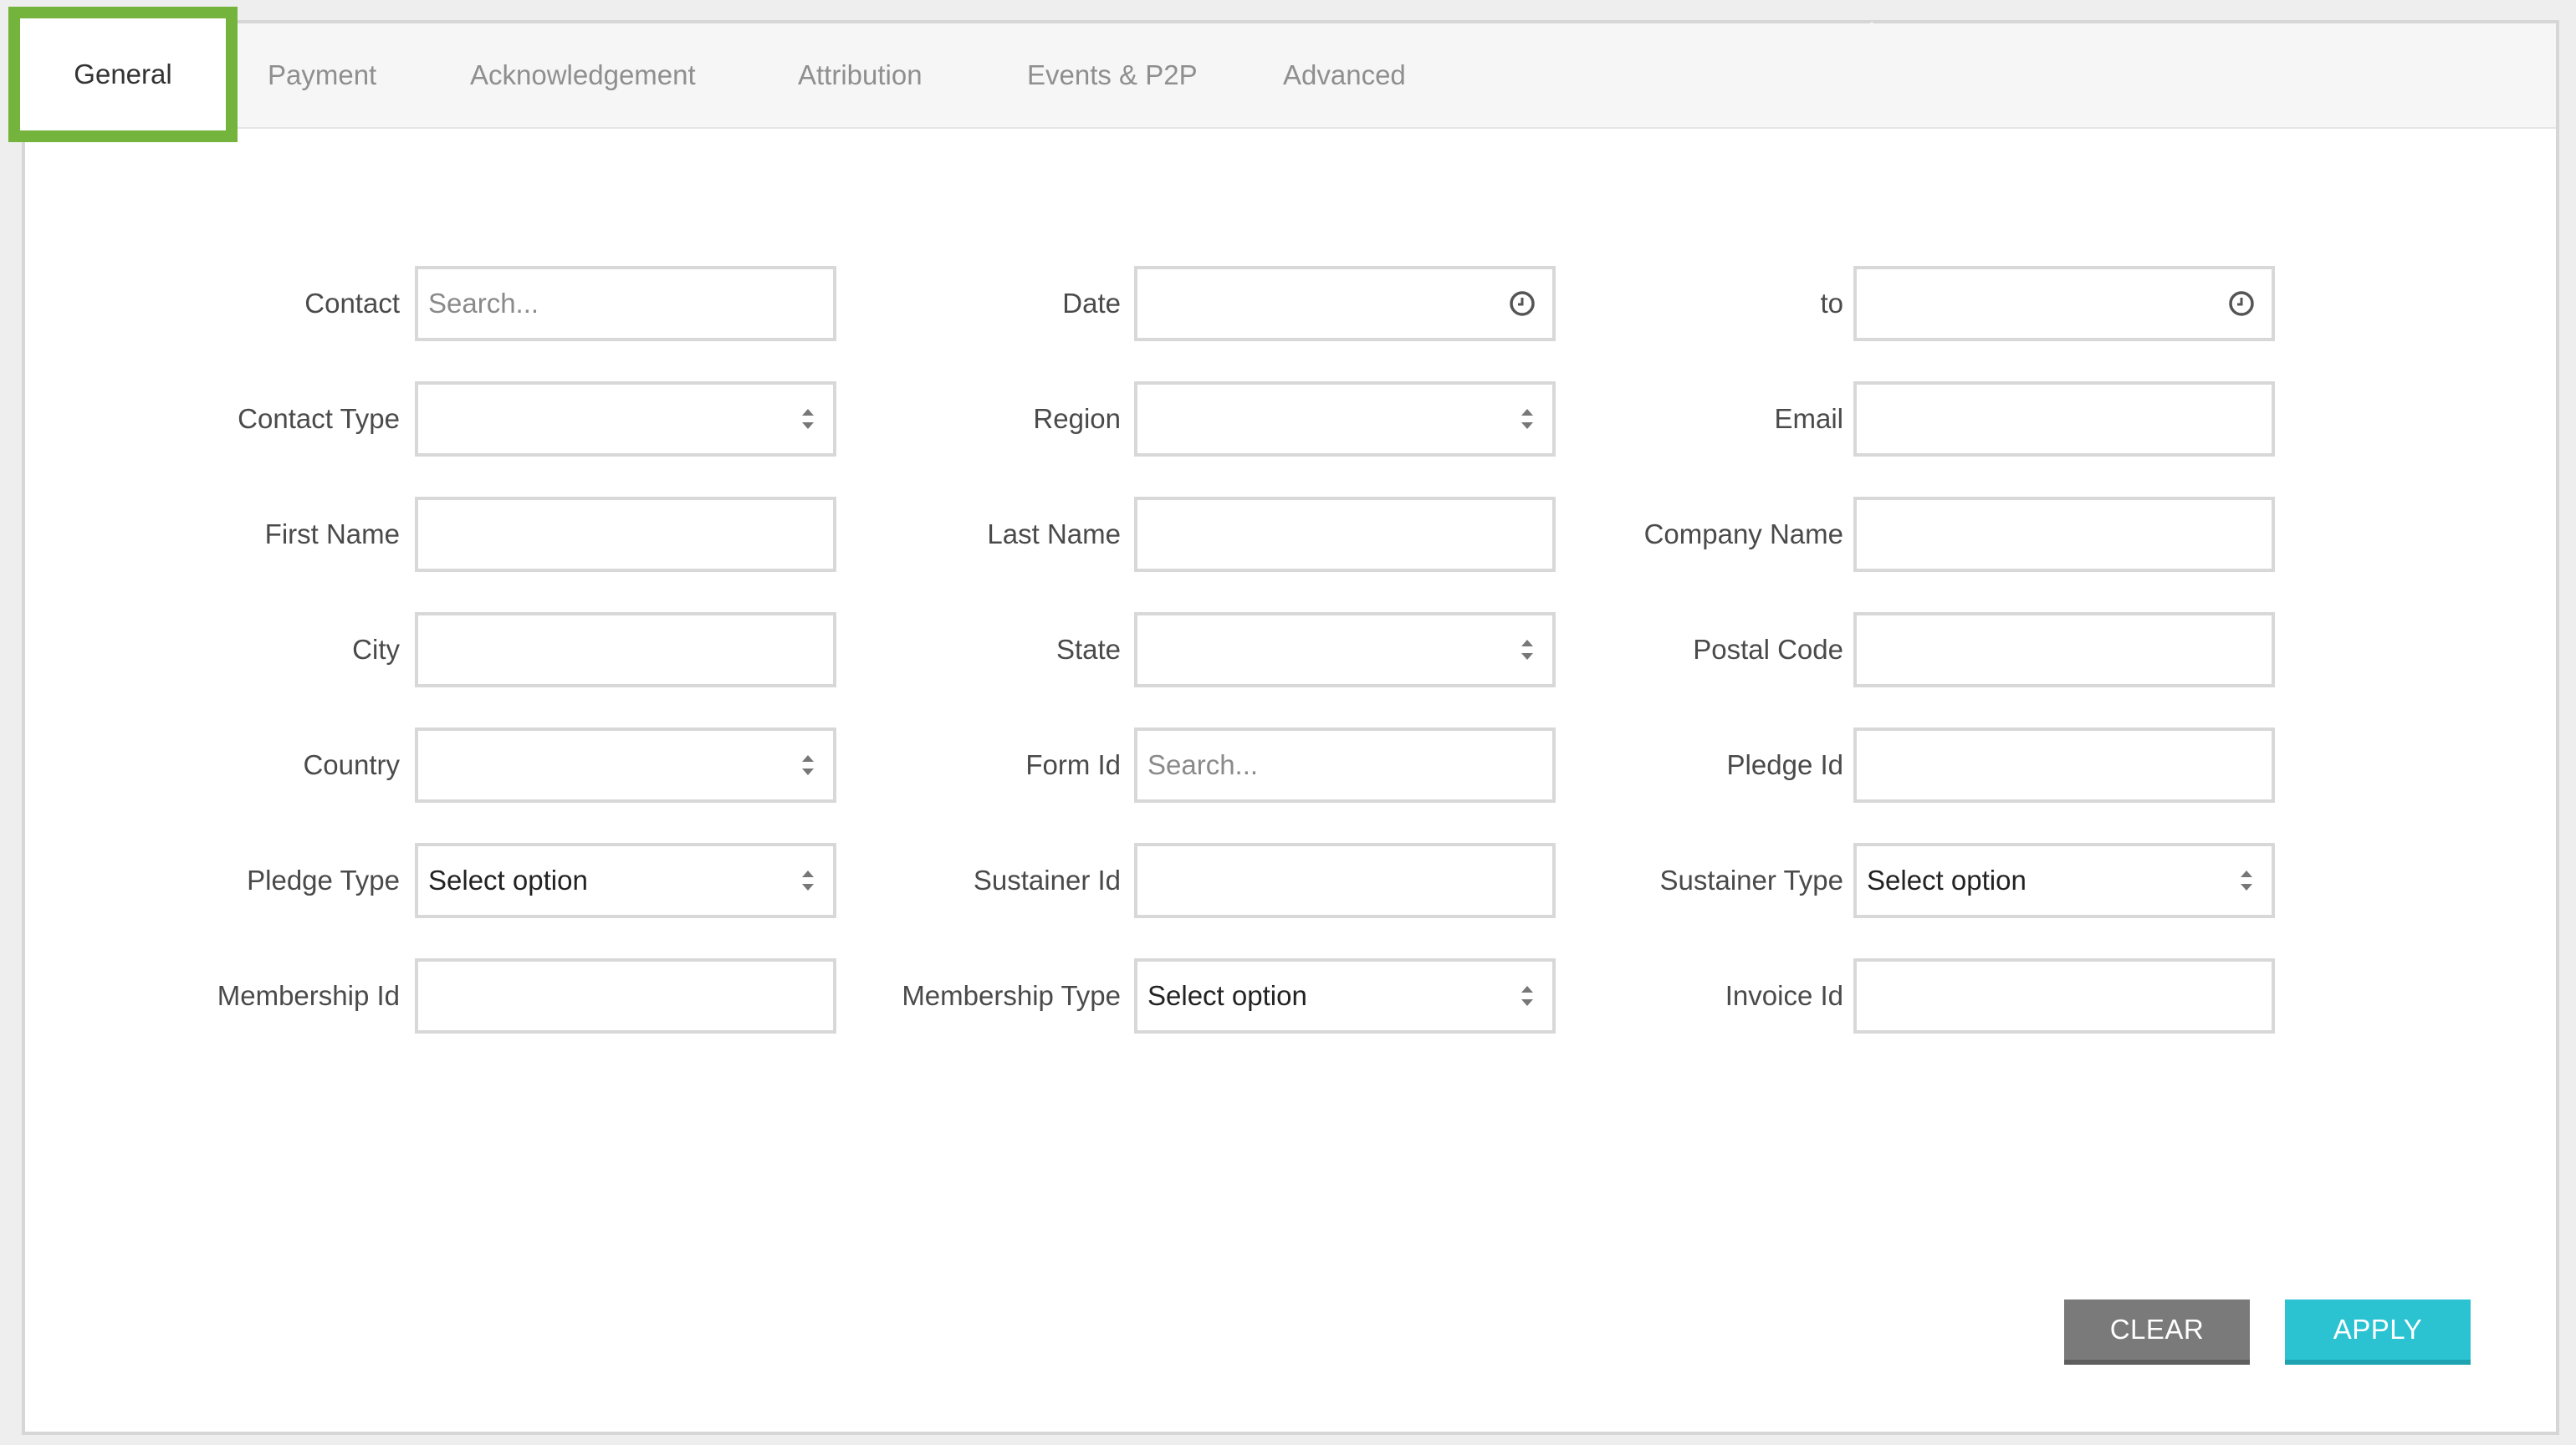 The width and height of the screenshot is (2576, 1445). I want to click on tab-attribution: Attribution, so click(860, 75).